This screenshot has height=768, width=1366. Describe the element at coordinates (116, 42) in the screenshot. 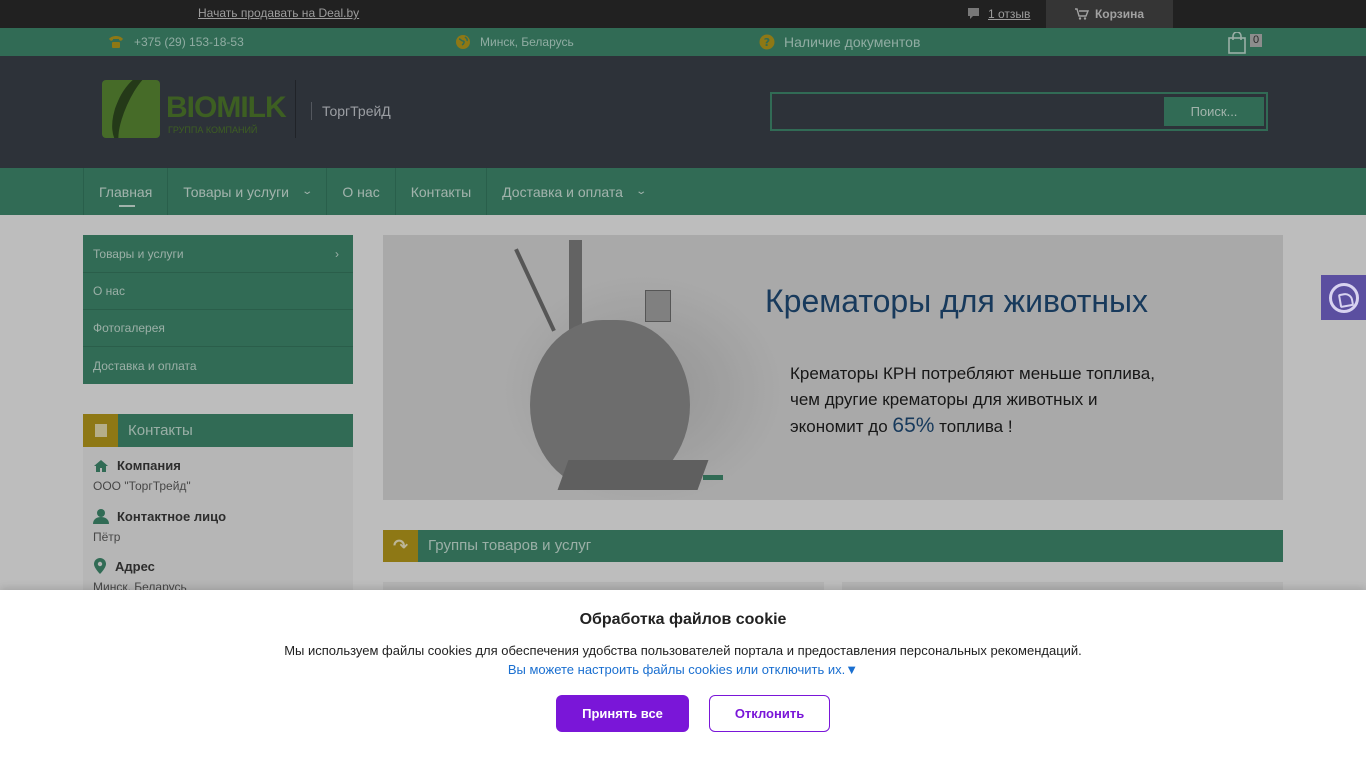

I see `phone-icon` at that location.